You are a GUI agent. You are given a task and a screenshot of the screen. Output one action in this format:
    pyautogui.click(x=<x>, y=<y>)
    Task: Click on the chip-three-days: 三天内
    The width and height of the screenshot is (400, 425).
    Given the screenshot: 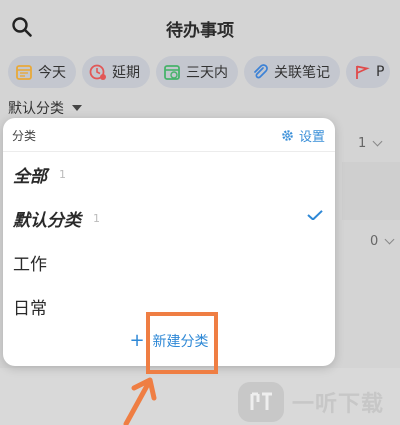 What is the action you would take?
    pyautogui.click(x=197, y=72)
    